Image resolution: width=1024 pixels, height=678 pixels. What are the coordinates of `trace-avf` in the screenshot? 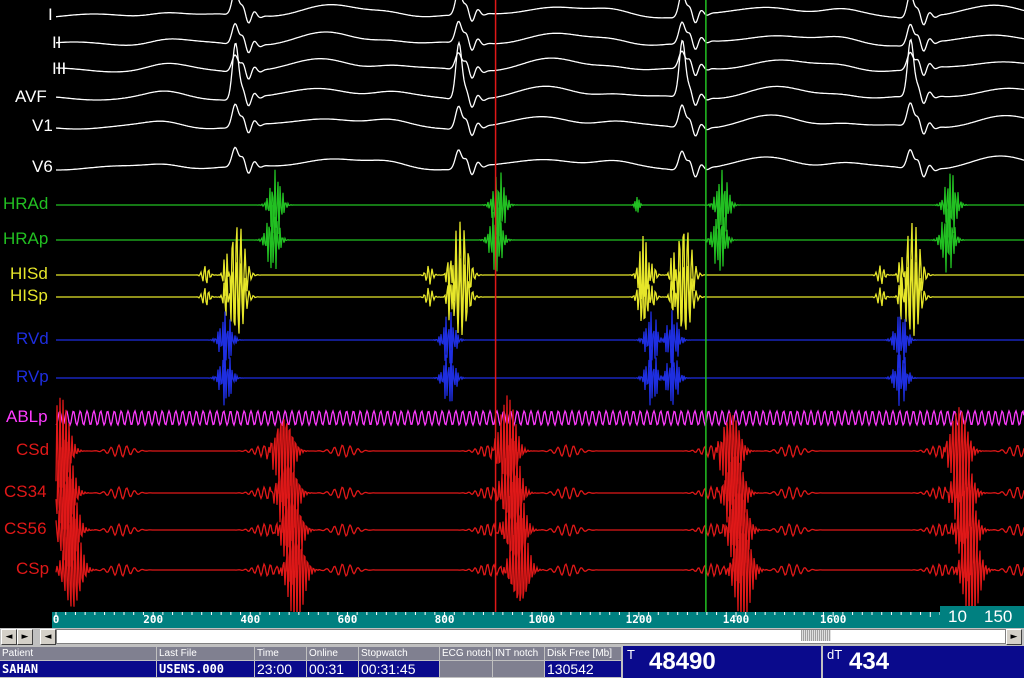 It's located at (539, 73).